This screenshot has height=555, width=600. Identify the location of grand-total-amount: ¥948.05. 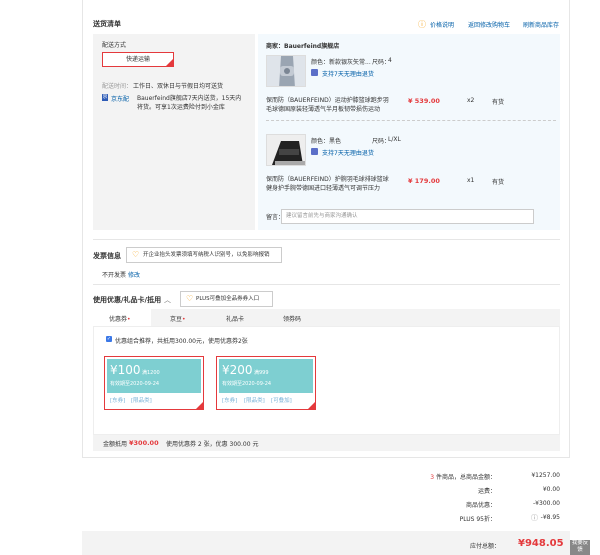
(541, 543).